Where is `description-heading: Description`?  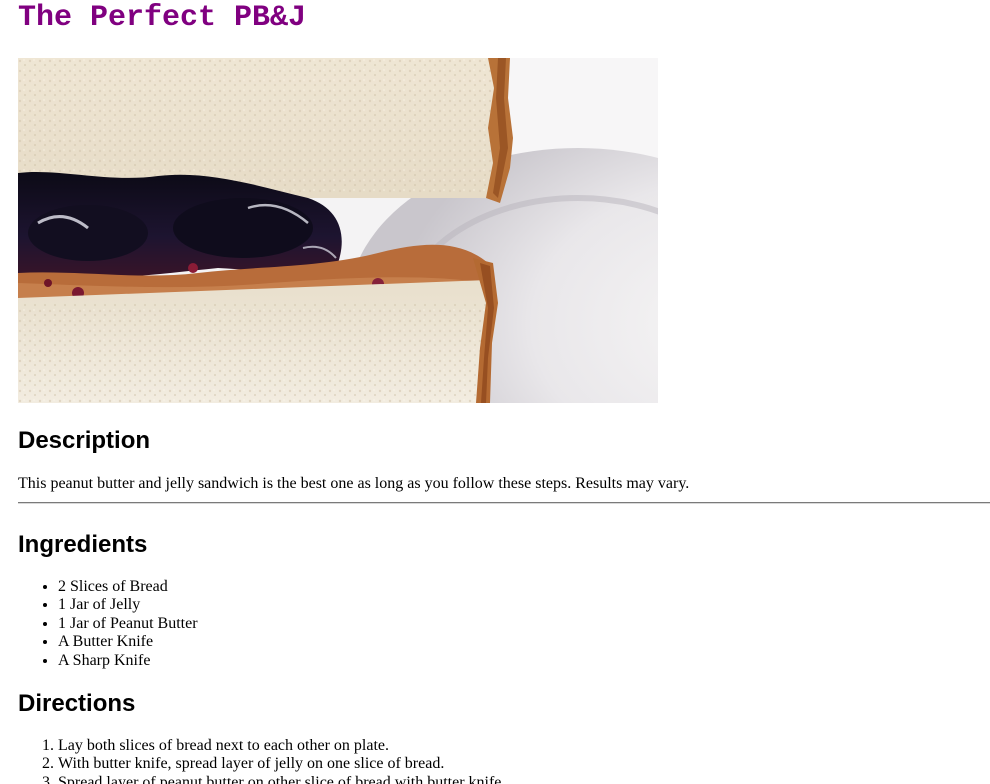 description-heading: Description is located at coordinates (84, 440).